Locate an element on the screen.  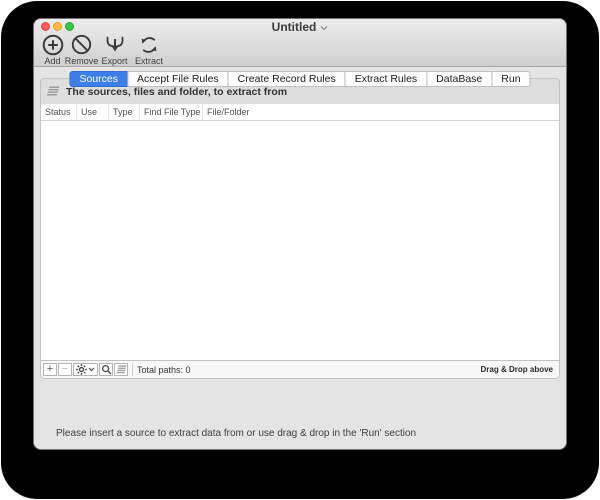
action-menu-button is located at coordinates (85, 369).